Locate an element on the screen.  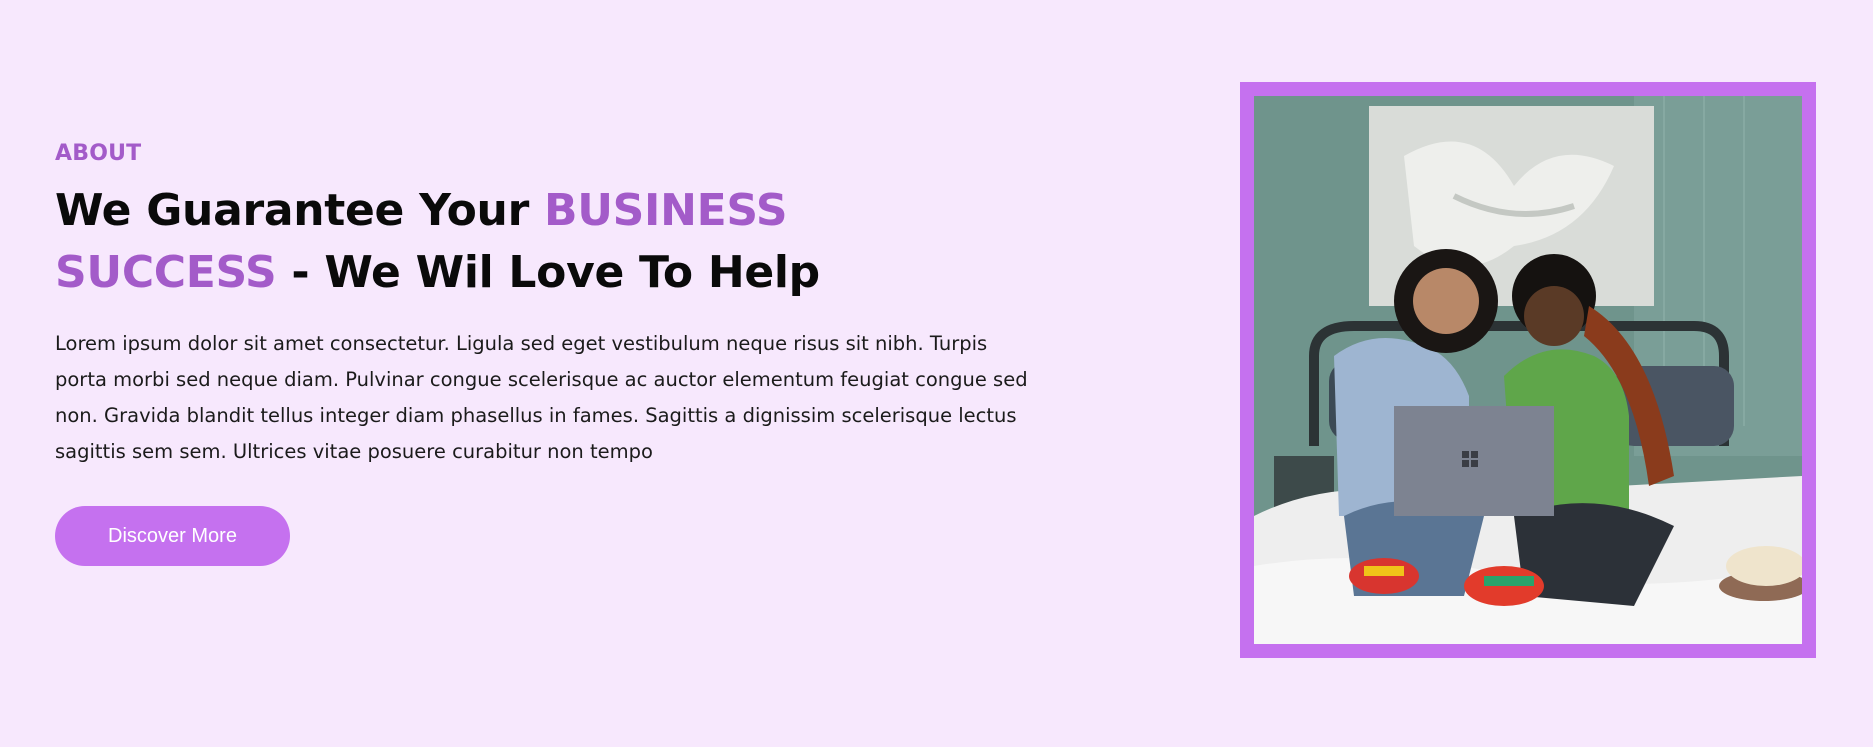
heading-part-1: We Guarantee Your is located at coordinates (299, 210).